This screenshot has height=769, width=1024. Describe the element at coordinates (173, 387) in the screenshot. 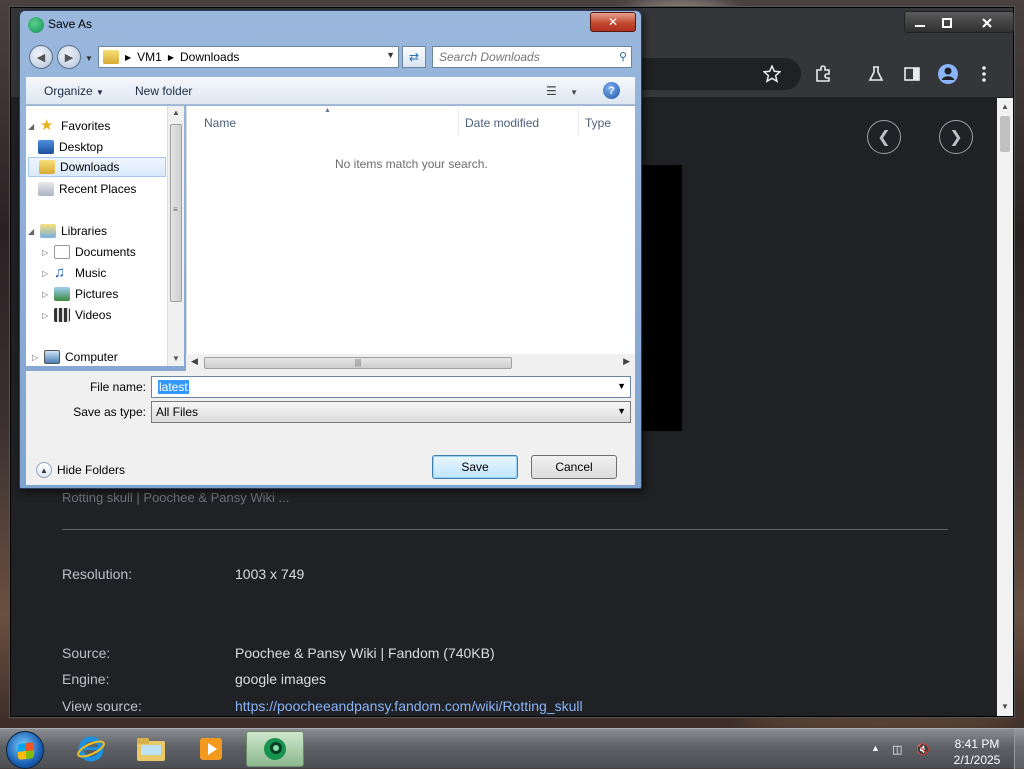

I see `file-name-value: latest` at that location.